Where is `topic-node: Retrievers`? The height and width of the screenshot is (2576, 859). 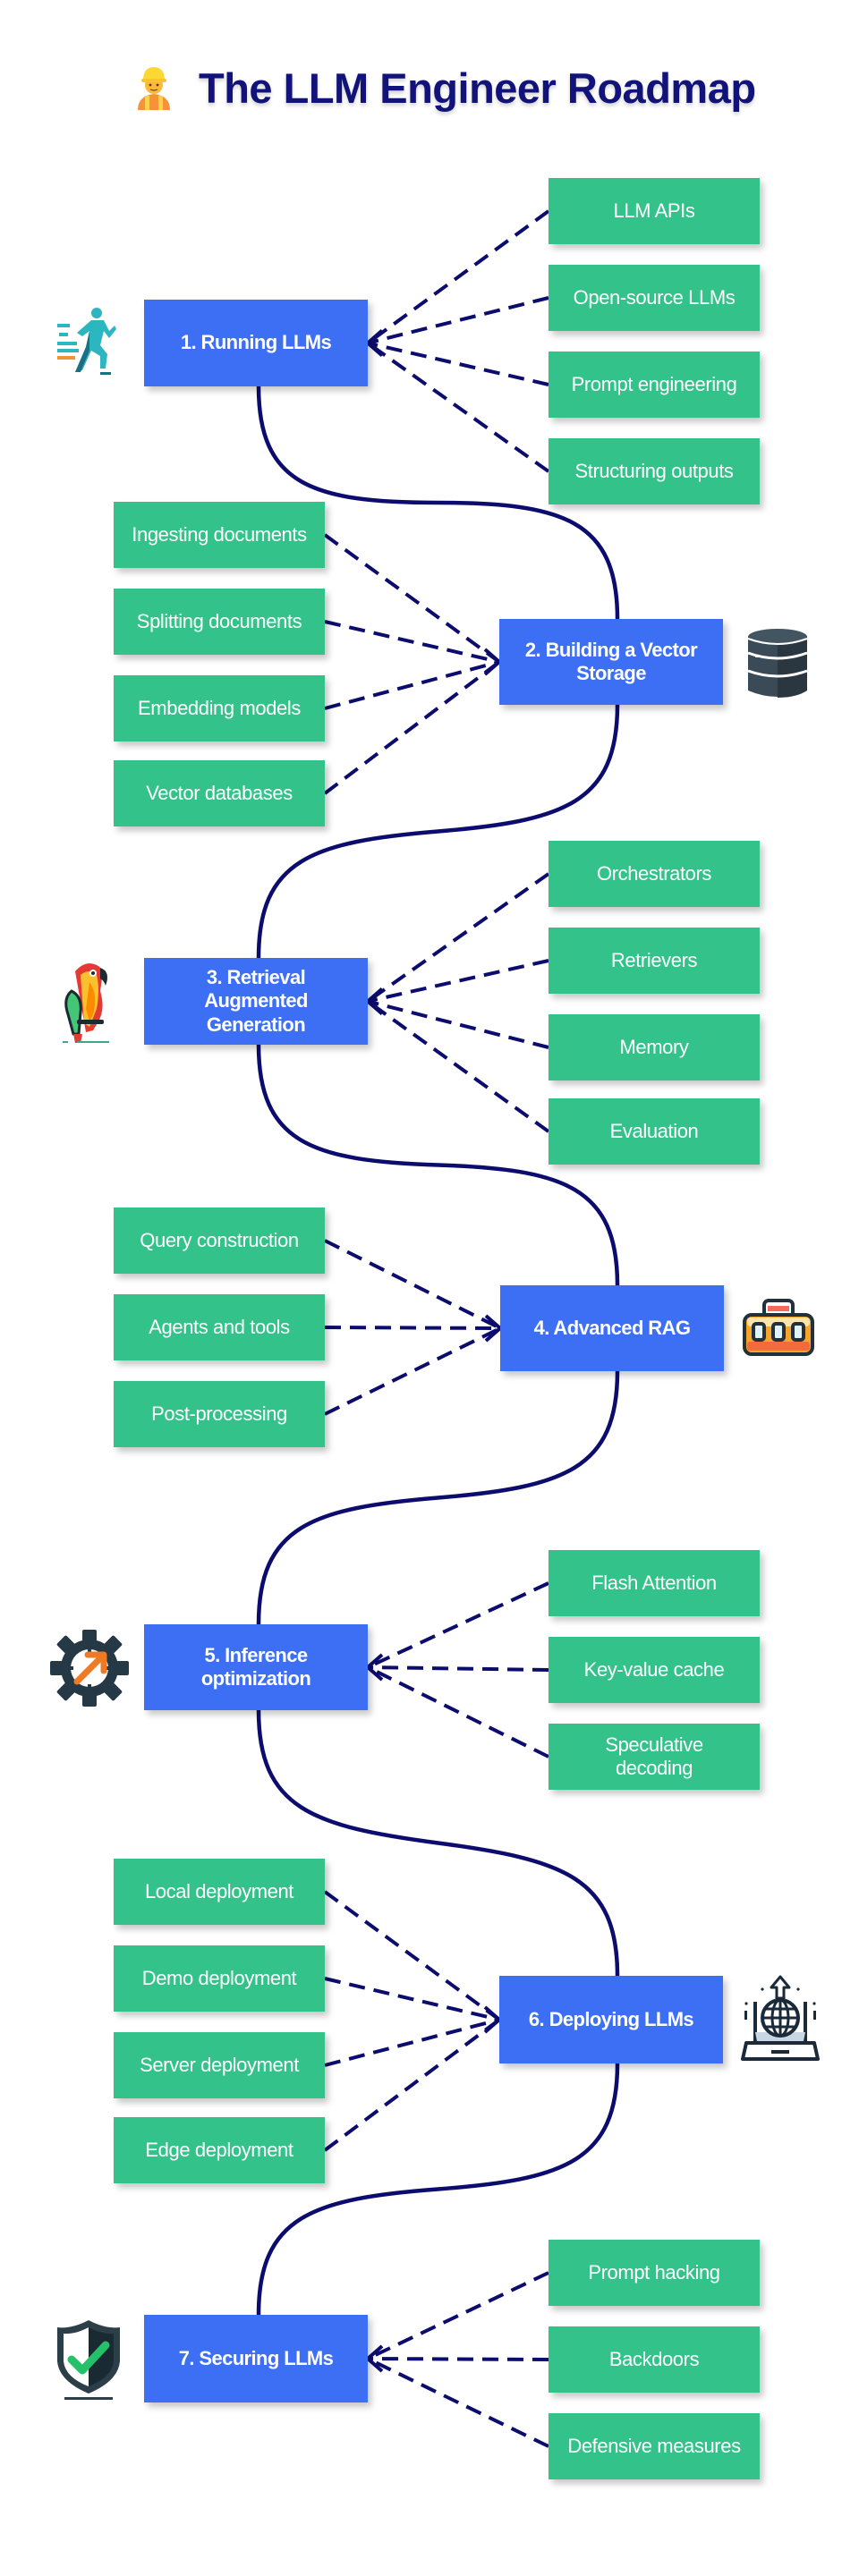
topic-node: Retrievers is located at coordinates (654, 961).